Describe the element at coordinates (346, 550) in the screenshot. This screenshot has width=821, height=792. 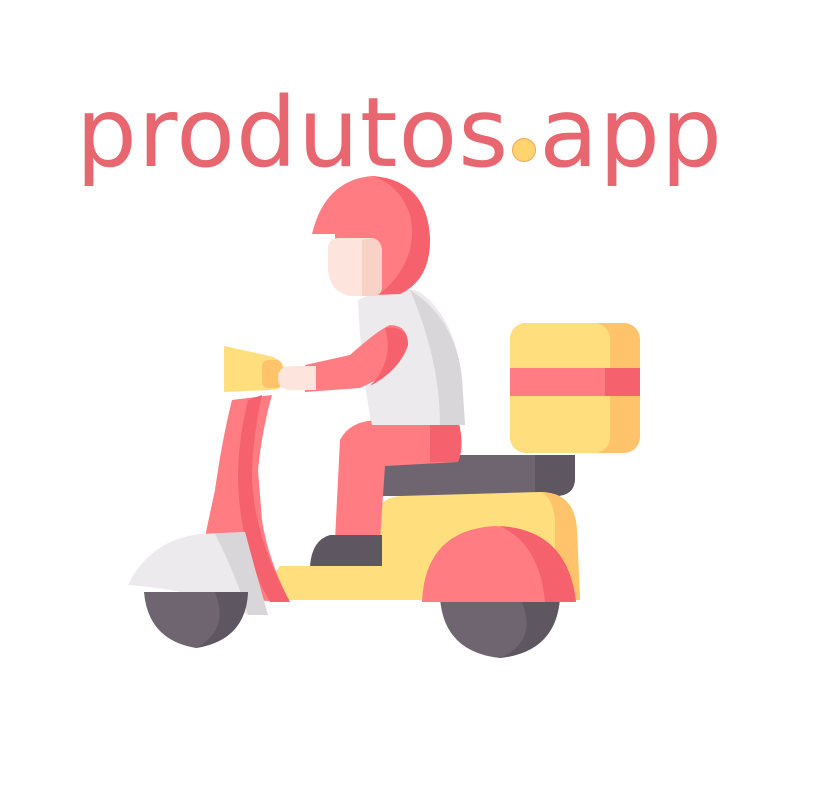
I see `rider-shoe-icon` at that location.